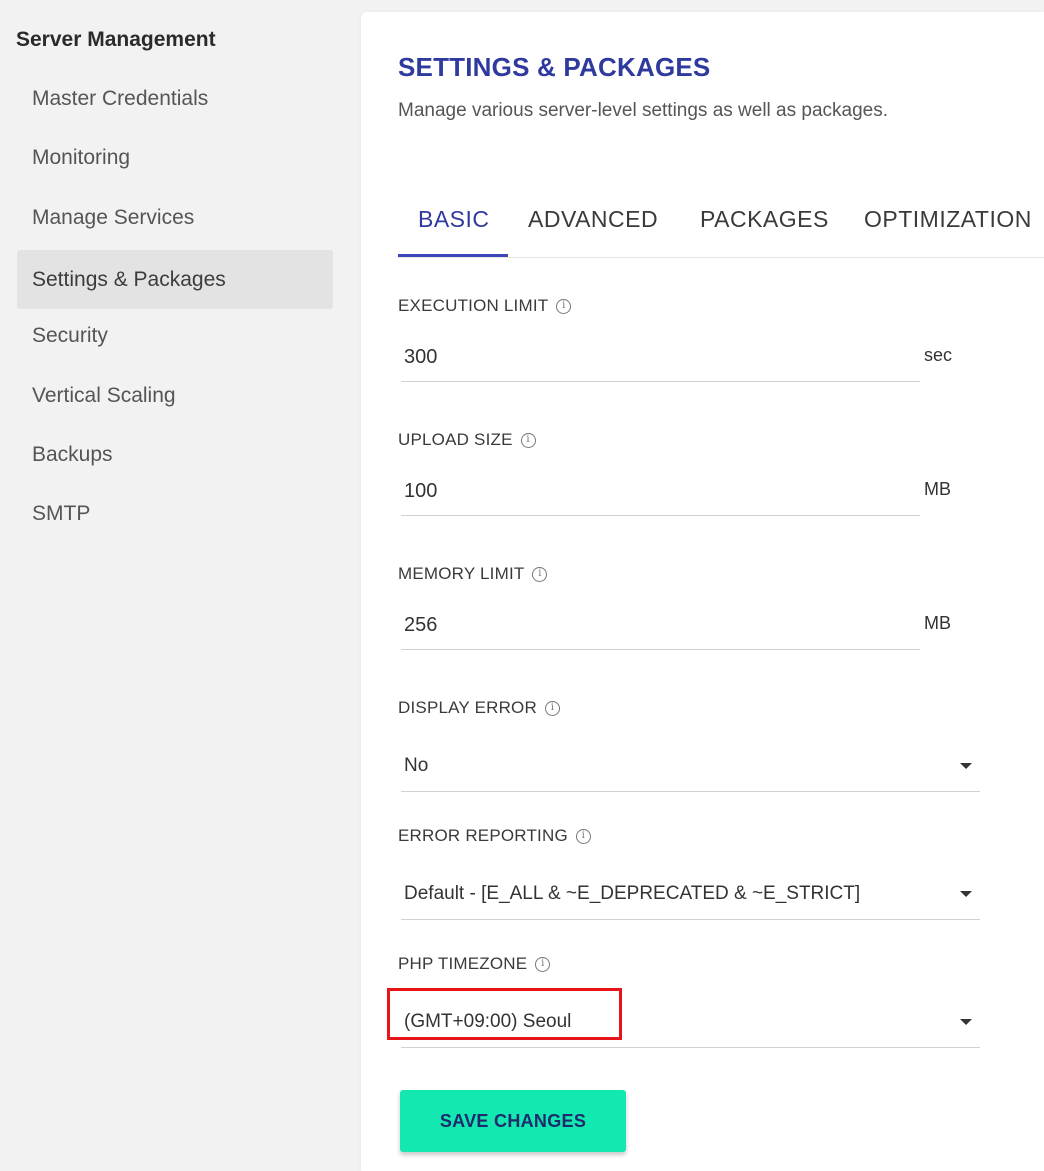  Describe the element at coordinates (513, 1121) in the screenshot. I see `save-changes-button: SAVE CHANGES` at that location.